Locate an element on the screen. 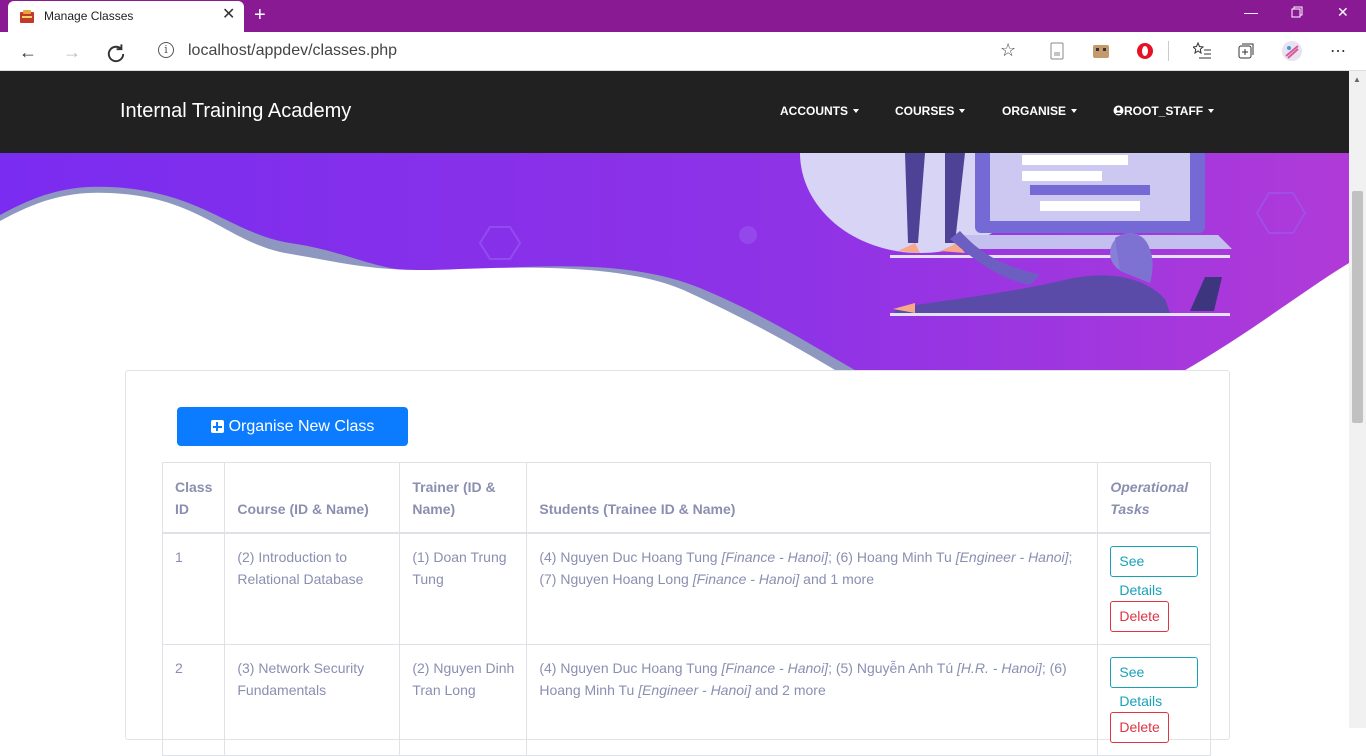 The height and width of the screenshot is (756, 1366). menu-organise: ORGANISE is located at coordinates (1040, 111).